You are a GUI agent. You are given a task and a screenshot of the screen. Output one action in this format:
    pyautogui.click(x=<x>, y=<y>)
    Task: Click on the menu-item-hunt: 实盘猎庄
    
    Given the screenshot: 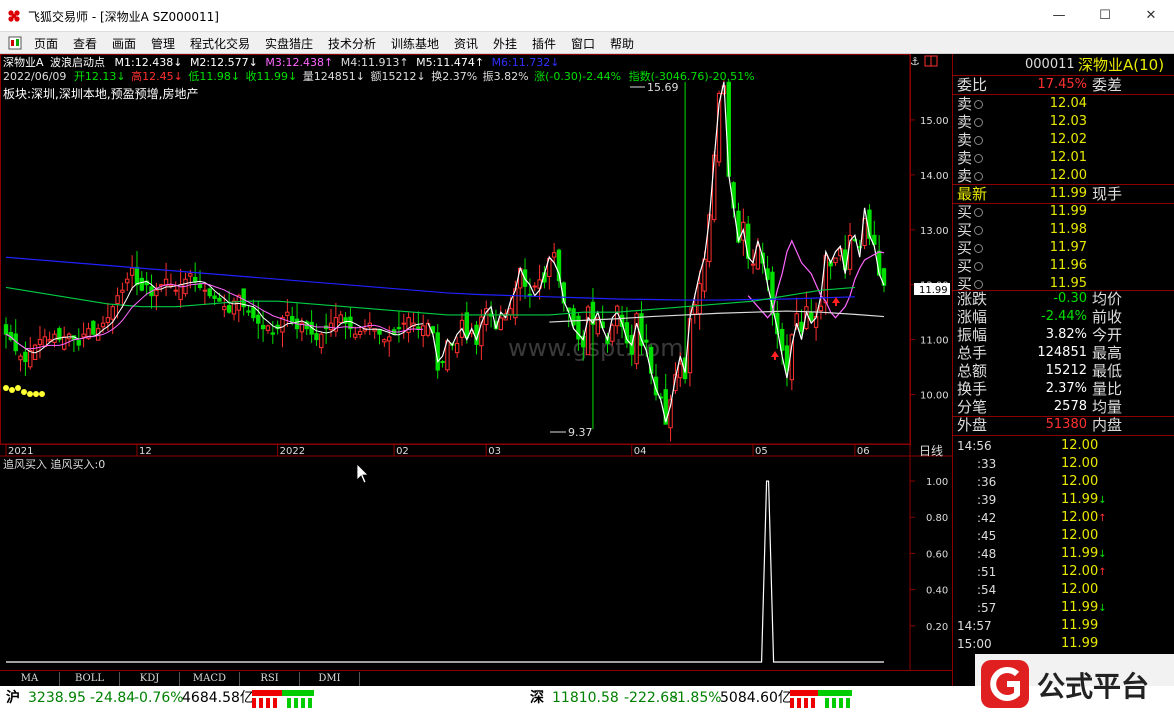 What is the action you would take?
    pyautogui.click(x=289, y=43)
    